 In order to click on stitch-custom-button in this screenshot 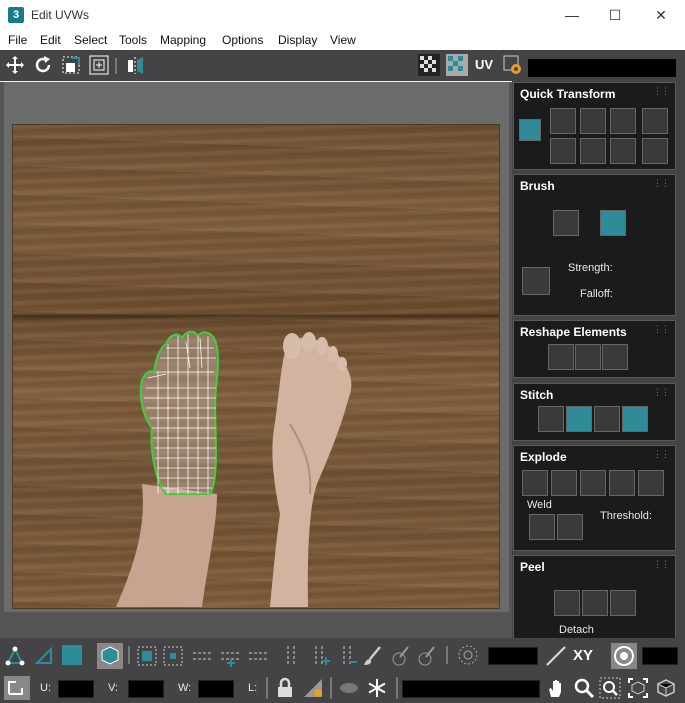, I will do `click(551, 419)`.